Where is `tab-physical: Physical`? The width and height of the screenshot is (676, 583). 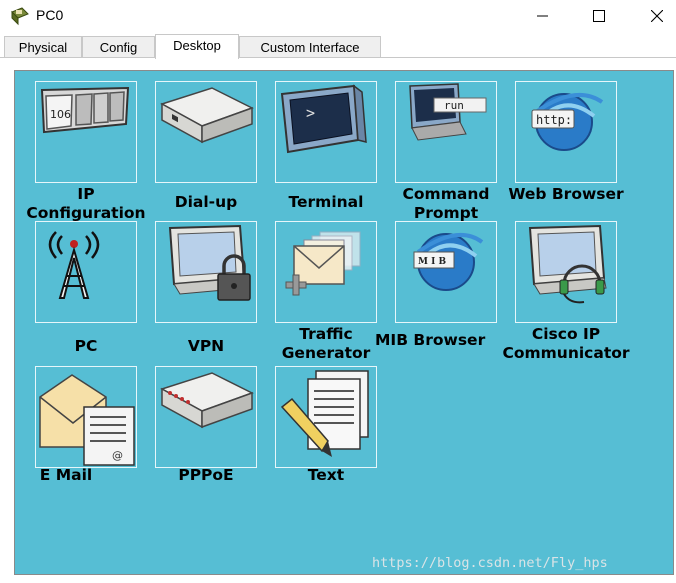
tab-physical: Physical is located at coordinates (43, 47).